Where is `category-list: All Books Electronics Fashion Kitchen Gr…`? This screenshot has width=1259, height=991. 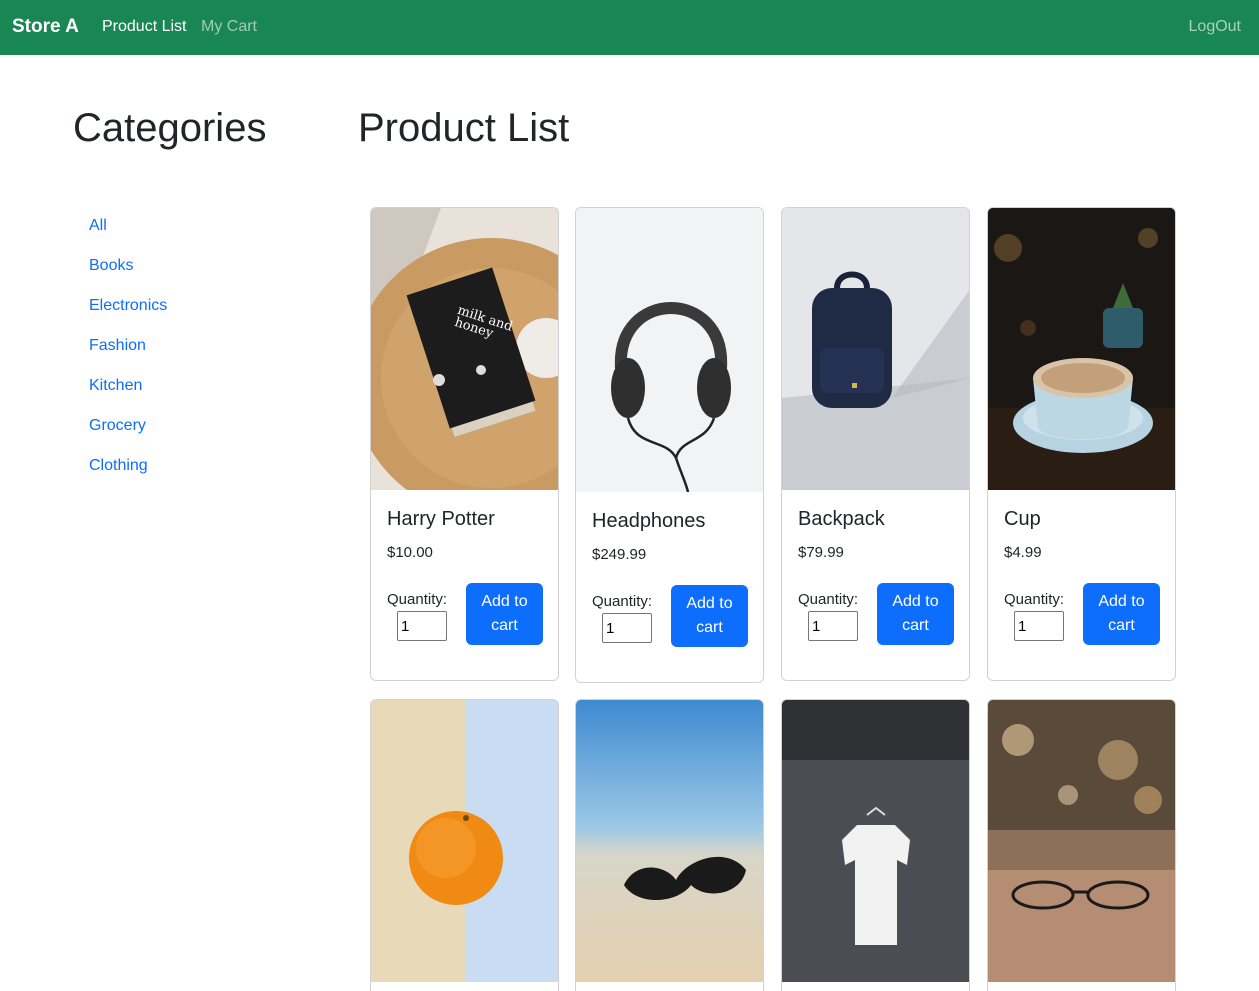
category-list: All Books Electronics Fashion Kitchen Gr… is located at coordinates (128, 357).